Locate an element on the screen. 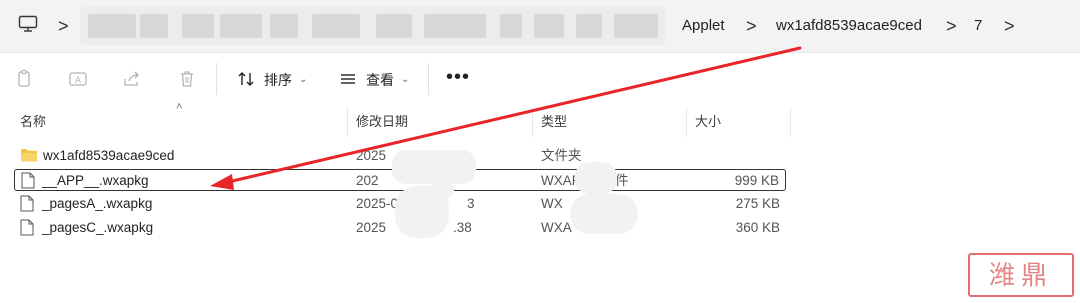  file-type: 文件夹 is located at coordinates (561, 155).